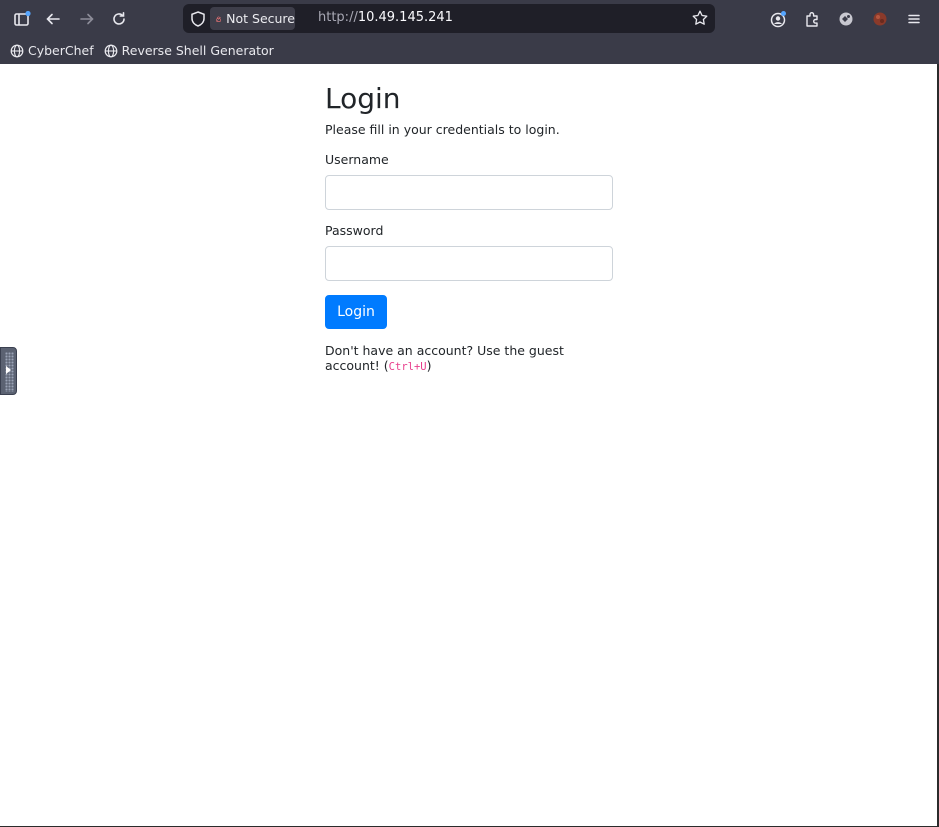  What do you see at coordinates (197, 50) in the screenshot?
I see `bookmark-label: Reverse Shell Generator` at bounding box center [197, 50].